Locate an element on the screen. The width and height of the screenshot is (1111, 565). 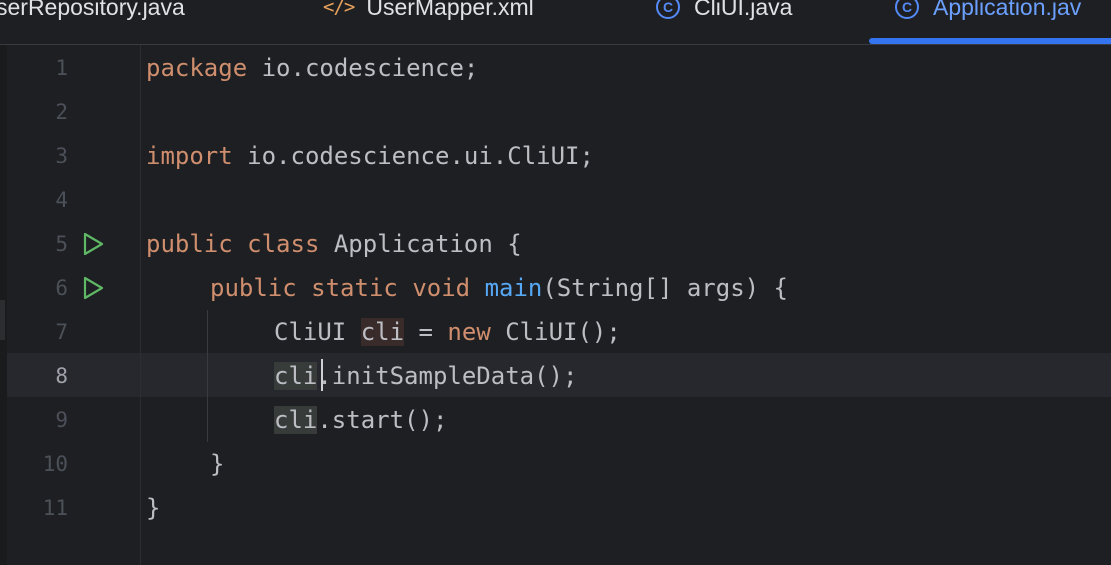
tab-cliui-java: C CliUI.java is located at coordinates (724, 12).